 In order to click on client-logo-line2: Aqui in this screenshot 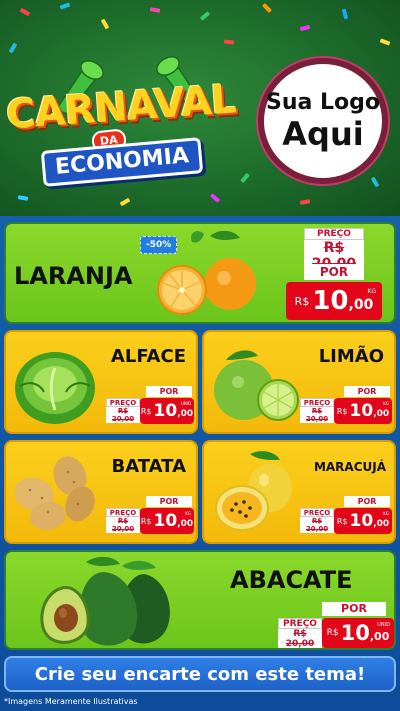, I will do `click(323, 134)`.